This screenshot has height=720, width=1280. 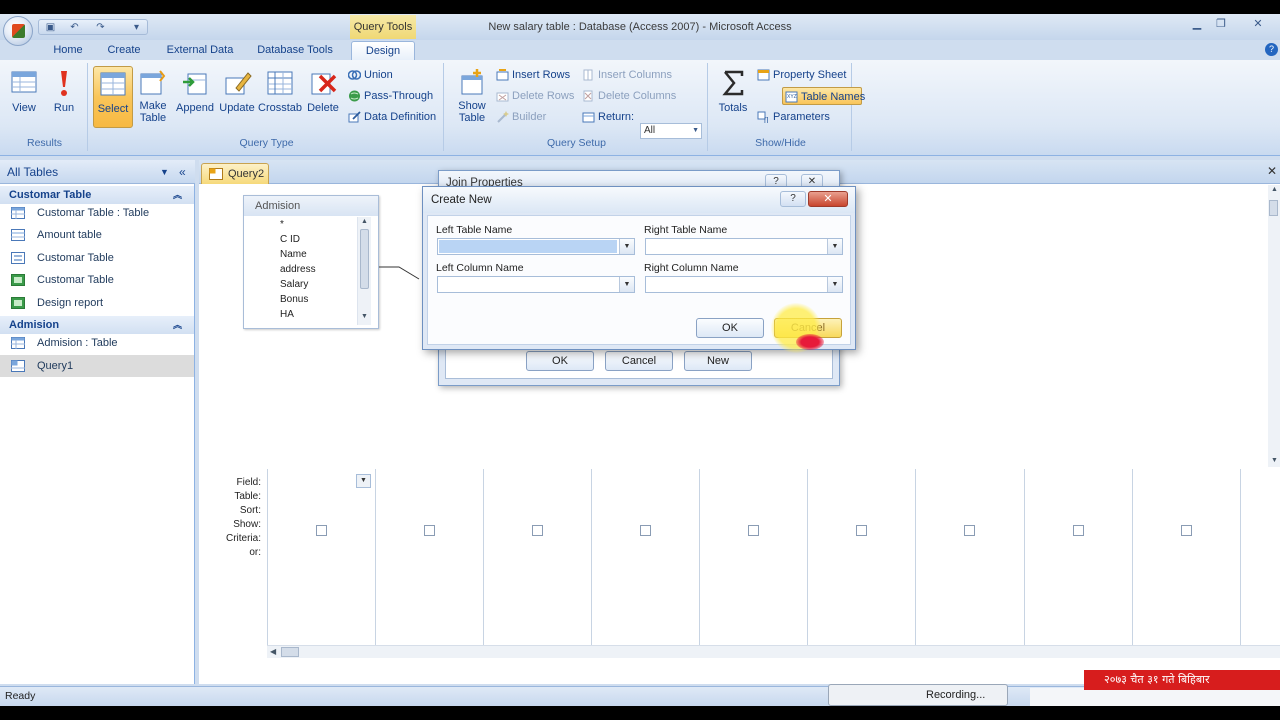 What do you see at coordinates (323, 97) in the screenshot?
I see `delete-query-button: Delete` at bounding box center [323, 97].